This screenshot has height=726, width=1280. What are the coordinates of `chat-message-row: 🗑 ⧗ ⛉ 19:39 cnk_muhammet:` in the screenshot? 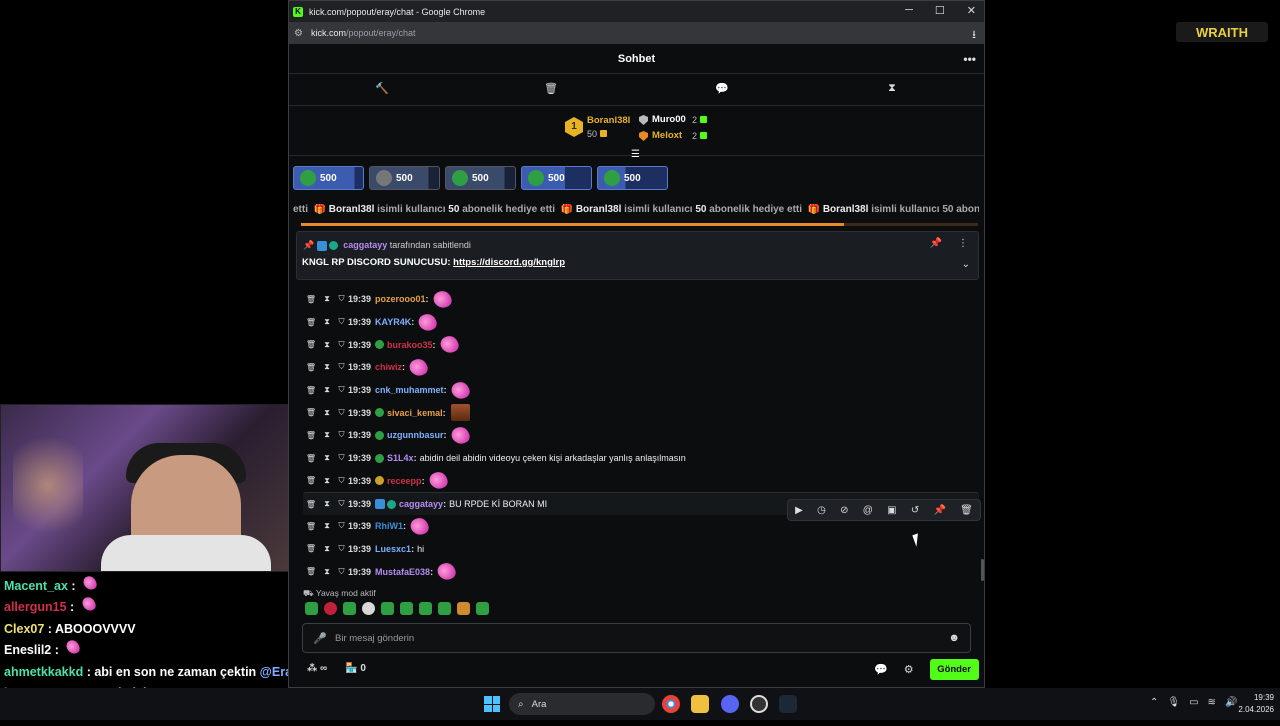 It's located at (641, 390).